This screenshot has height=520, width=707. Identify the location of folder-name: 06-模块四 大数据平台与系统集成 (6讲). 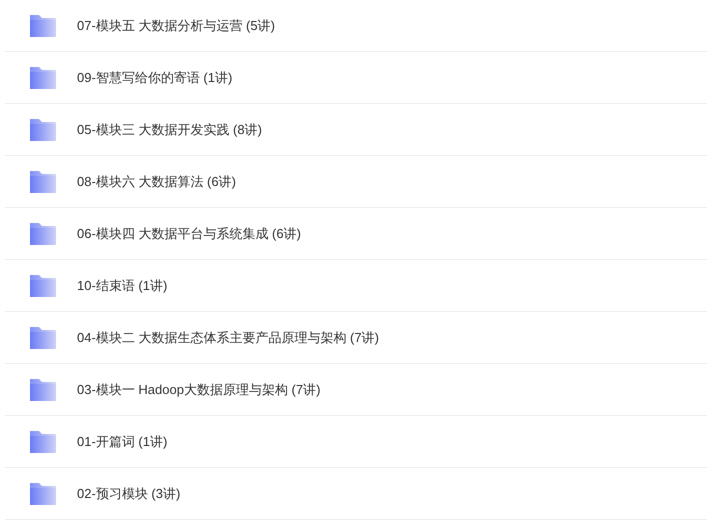
(189, 234).